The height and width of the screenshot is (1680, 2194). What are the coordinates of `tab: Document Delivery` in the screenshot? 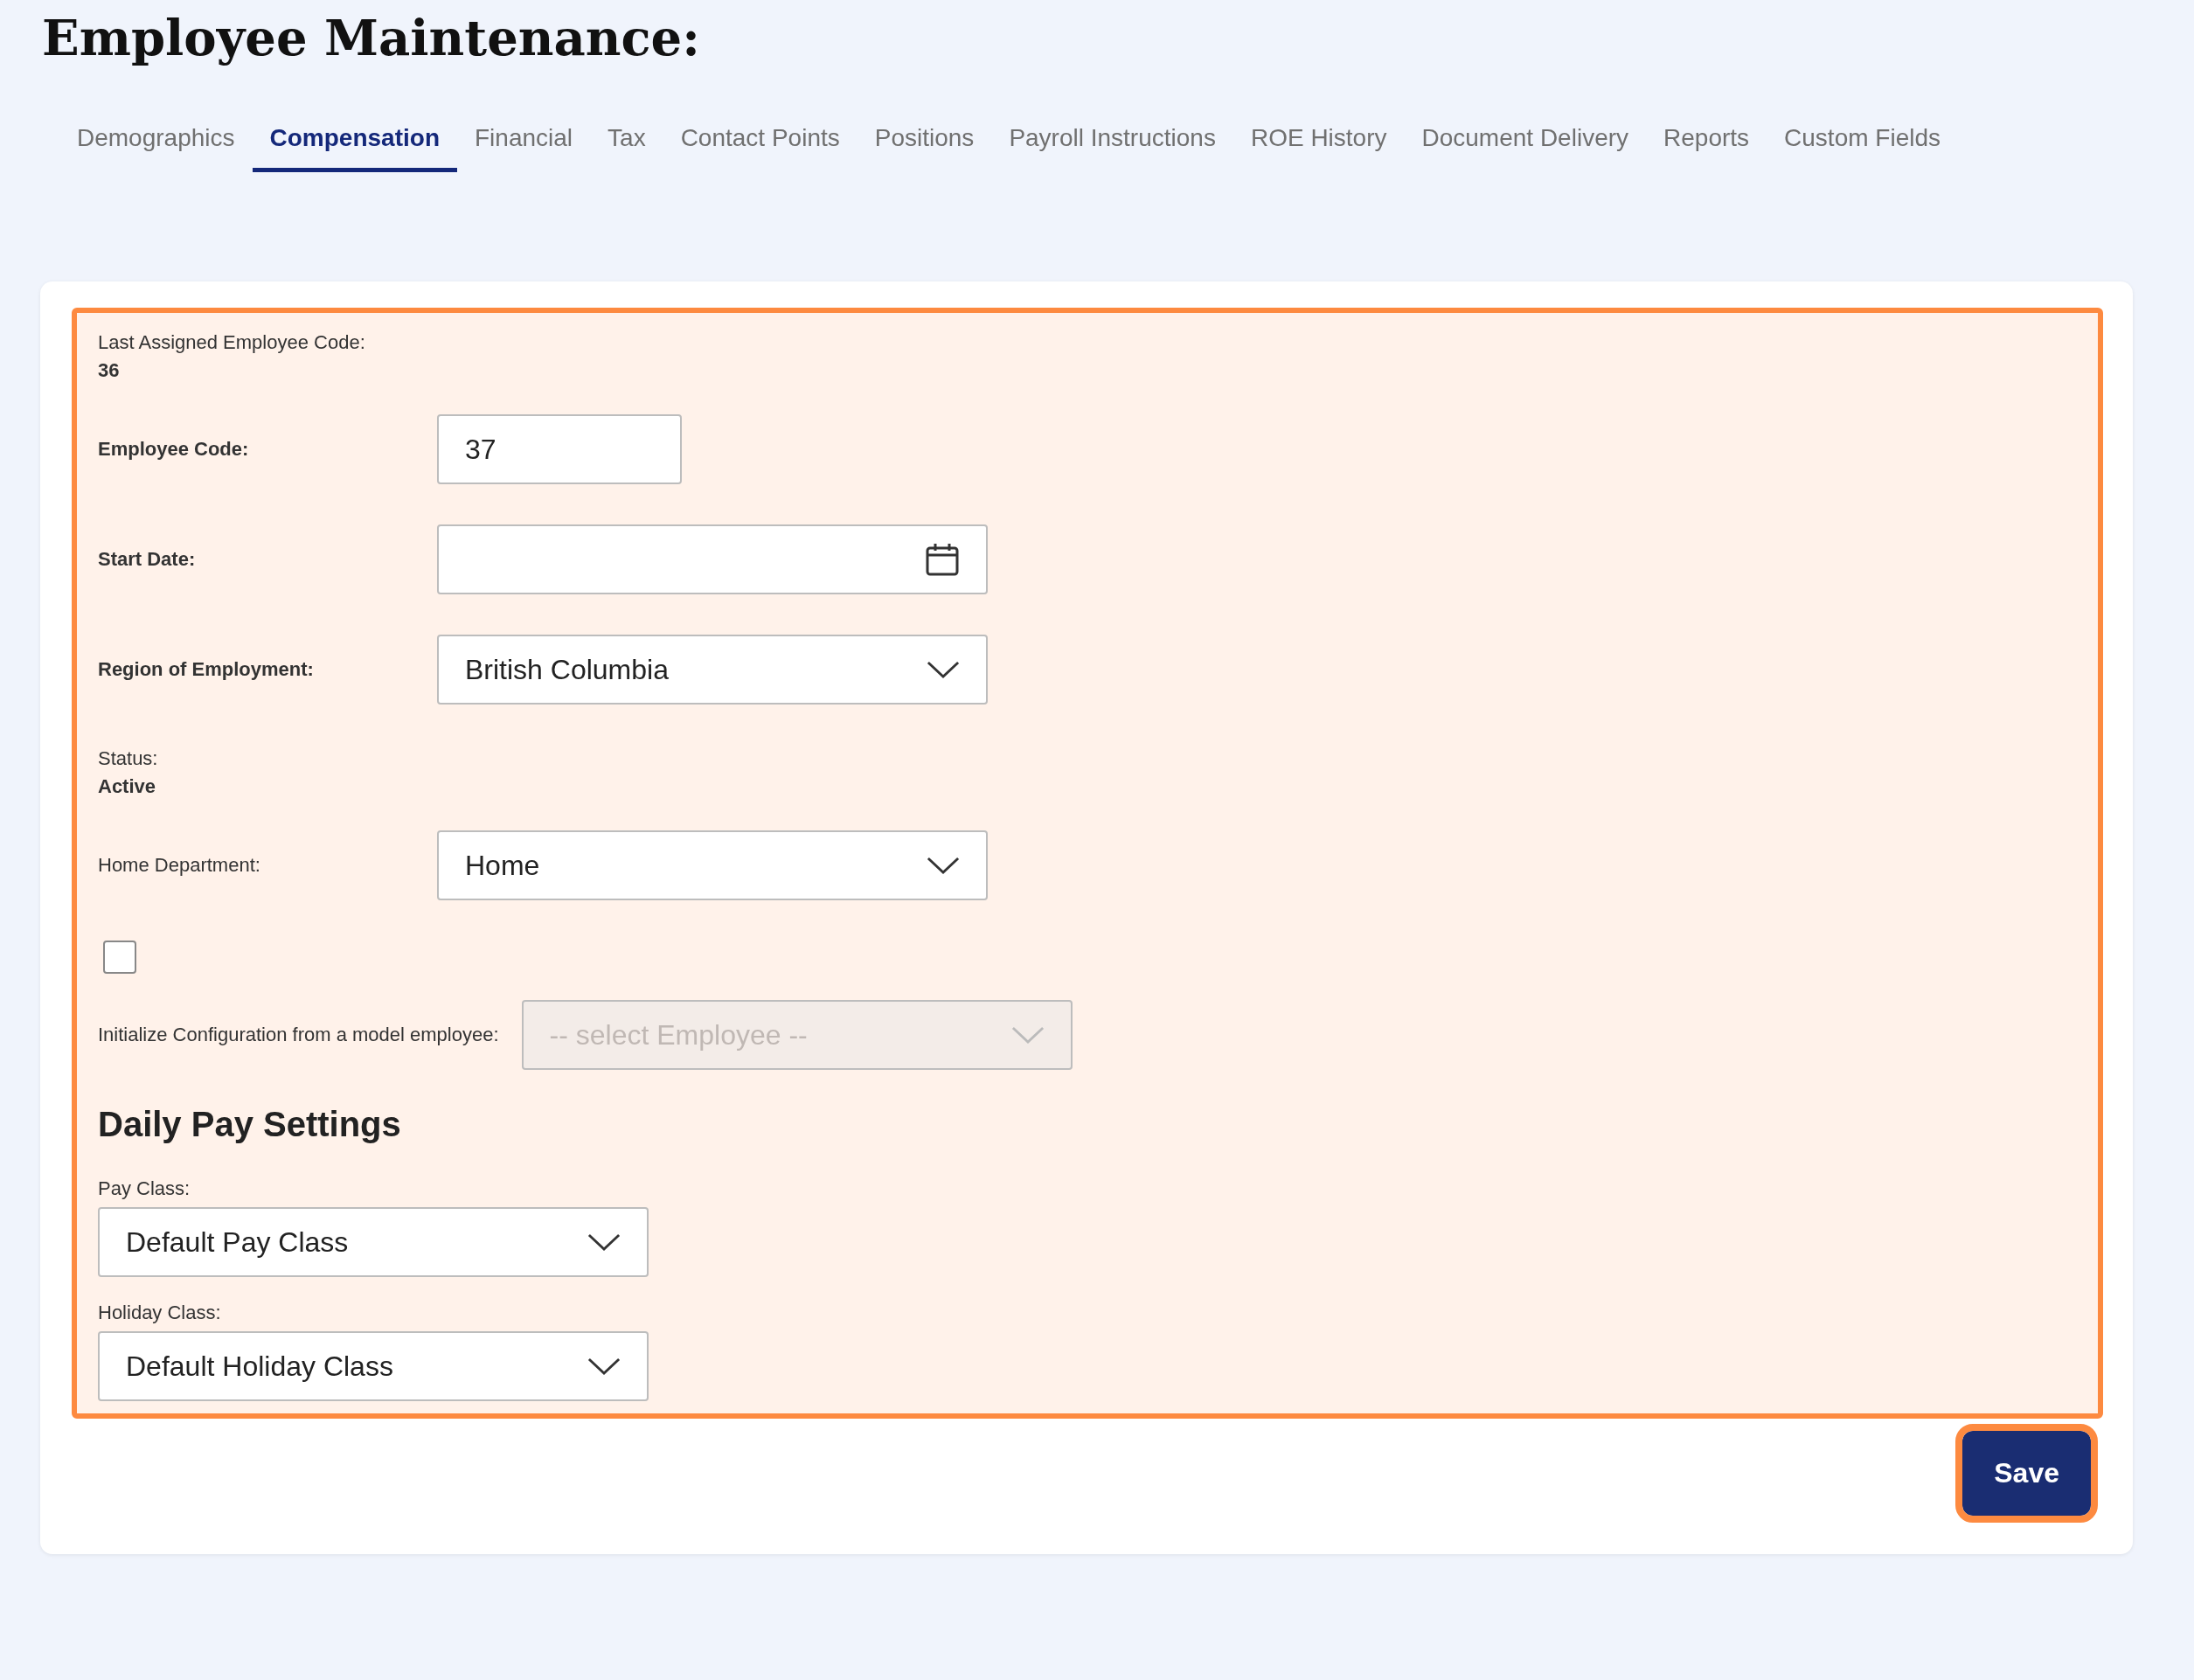 It's located at (1526, 142).